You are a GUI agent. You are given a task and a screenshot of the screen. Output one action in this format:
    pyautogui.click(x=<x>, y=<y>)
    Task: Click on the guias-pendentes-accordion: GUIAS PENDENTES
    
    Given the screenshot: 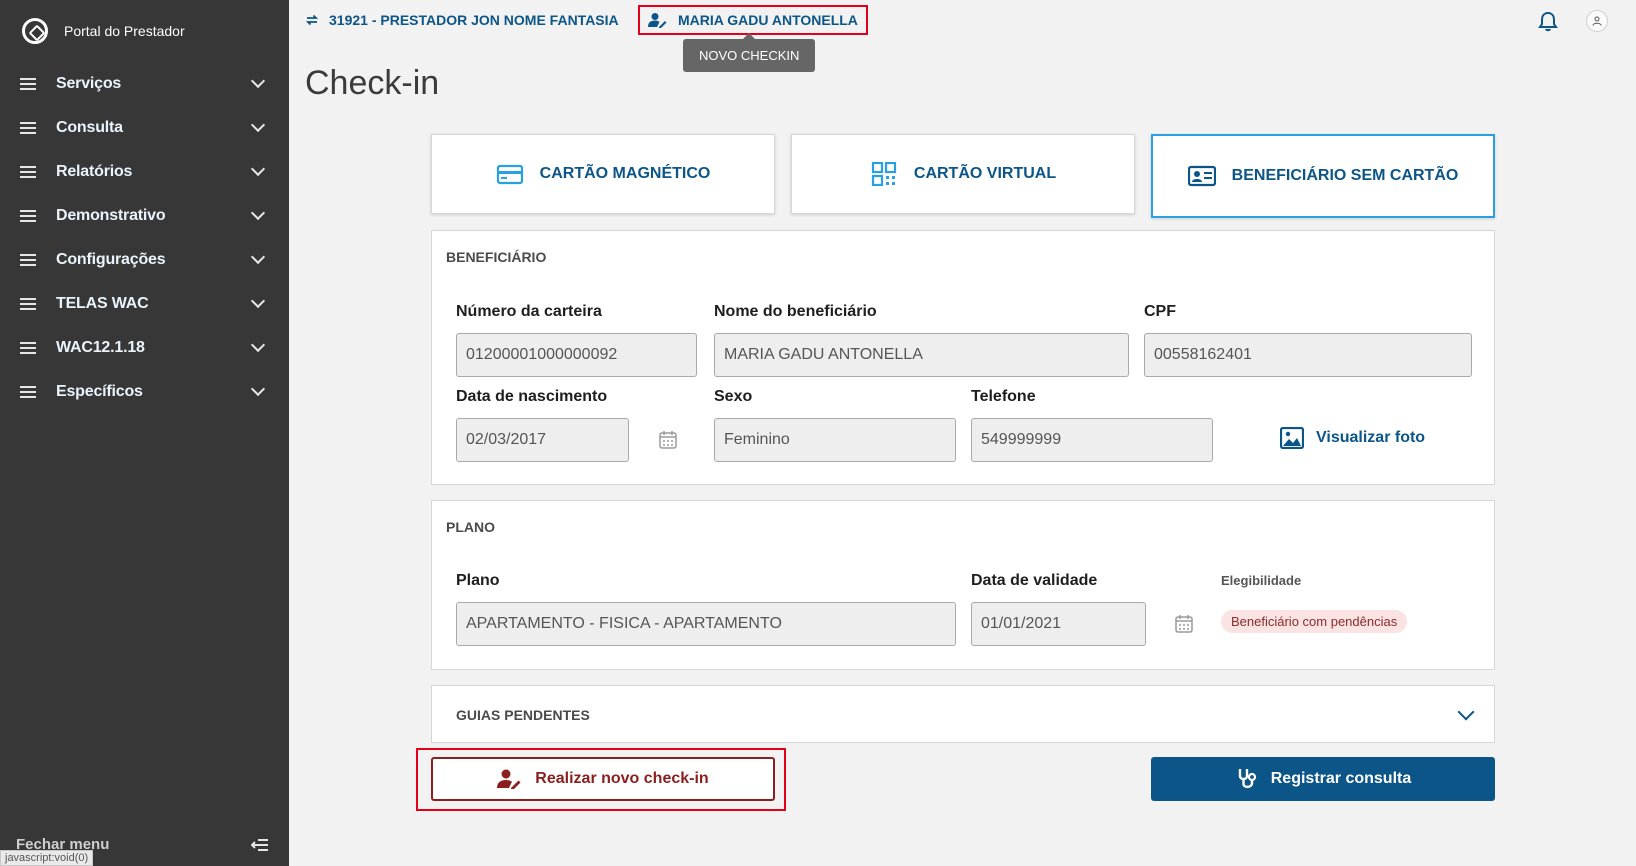 What is the action you would take?
    pyautogui.click(x=963, y=714)
    